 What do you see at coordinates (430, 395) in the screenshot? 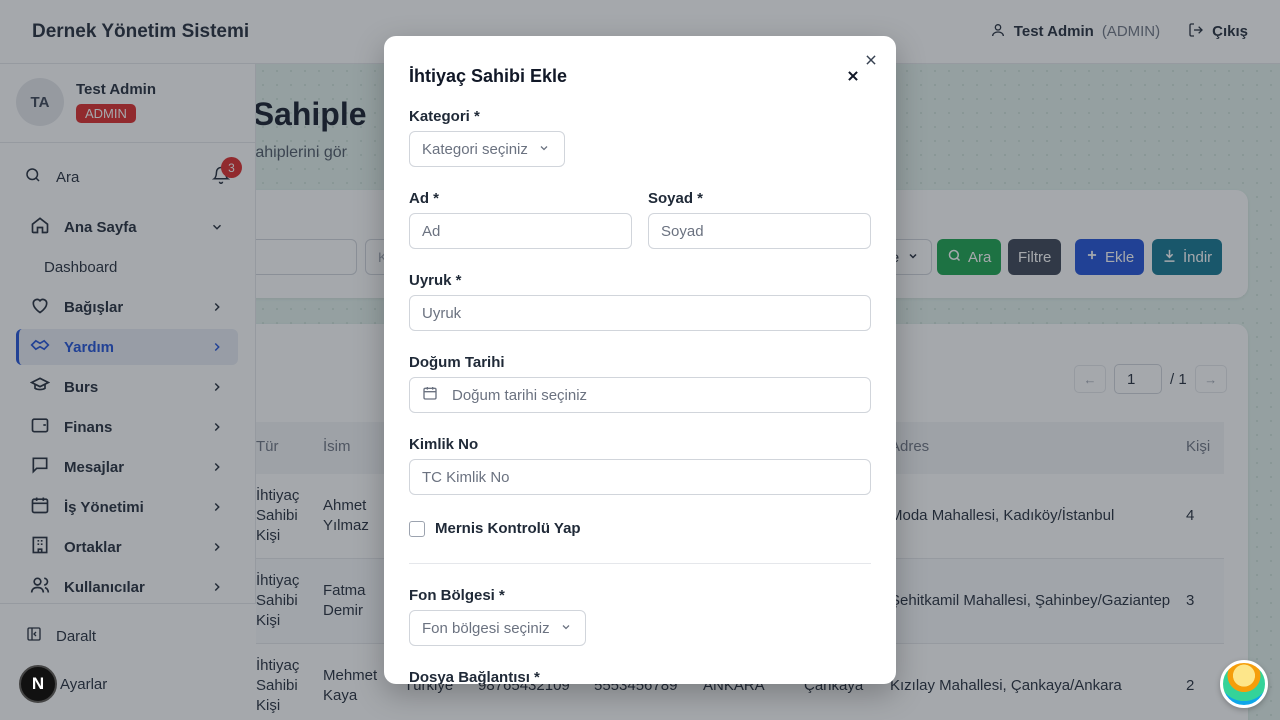
I see `calendar-icon` at bounding box center [430, 395].